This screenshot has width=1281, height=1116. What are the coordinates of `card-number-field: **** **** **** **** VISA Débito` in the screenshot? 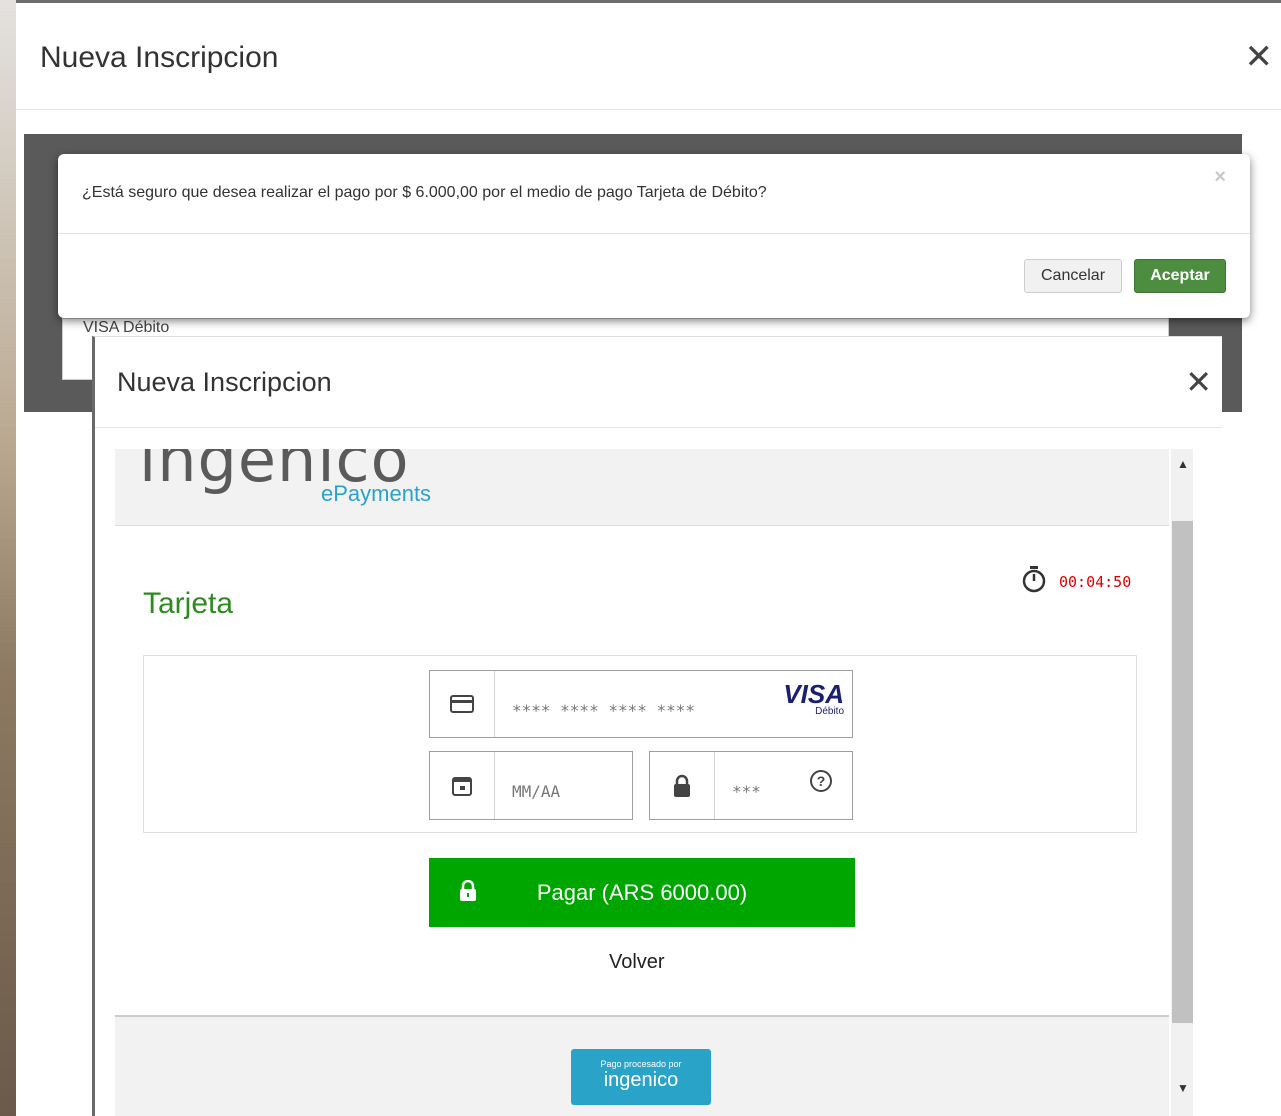 It's located at (641, 704).